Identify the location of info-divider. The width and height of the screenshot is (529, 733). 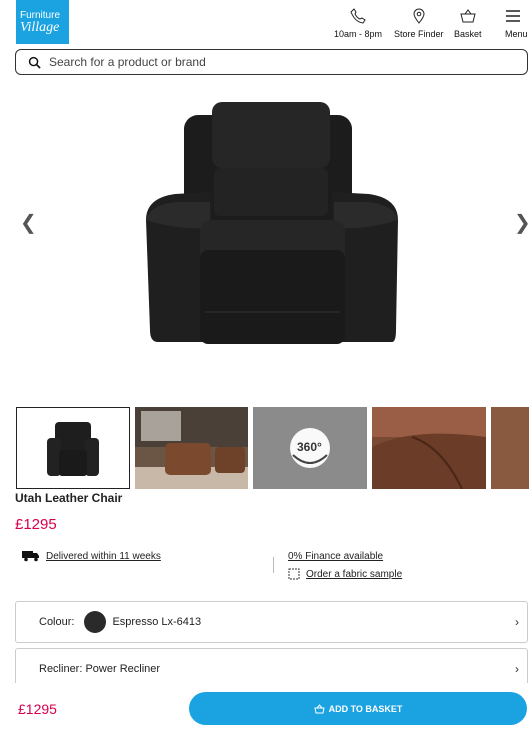
(273, 565).